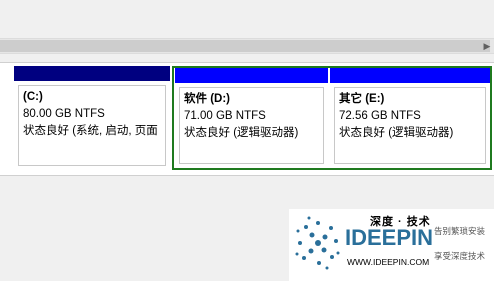  Describe the element at coordinates (460, 231) in the screenshot. I see `watermark-slogan-1: 告别繁琐安装` at that location.